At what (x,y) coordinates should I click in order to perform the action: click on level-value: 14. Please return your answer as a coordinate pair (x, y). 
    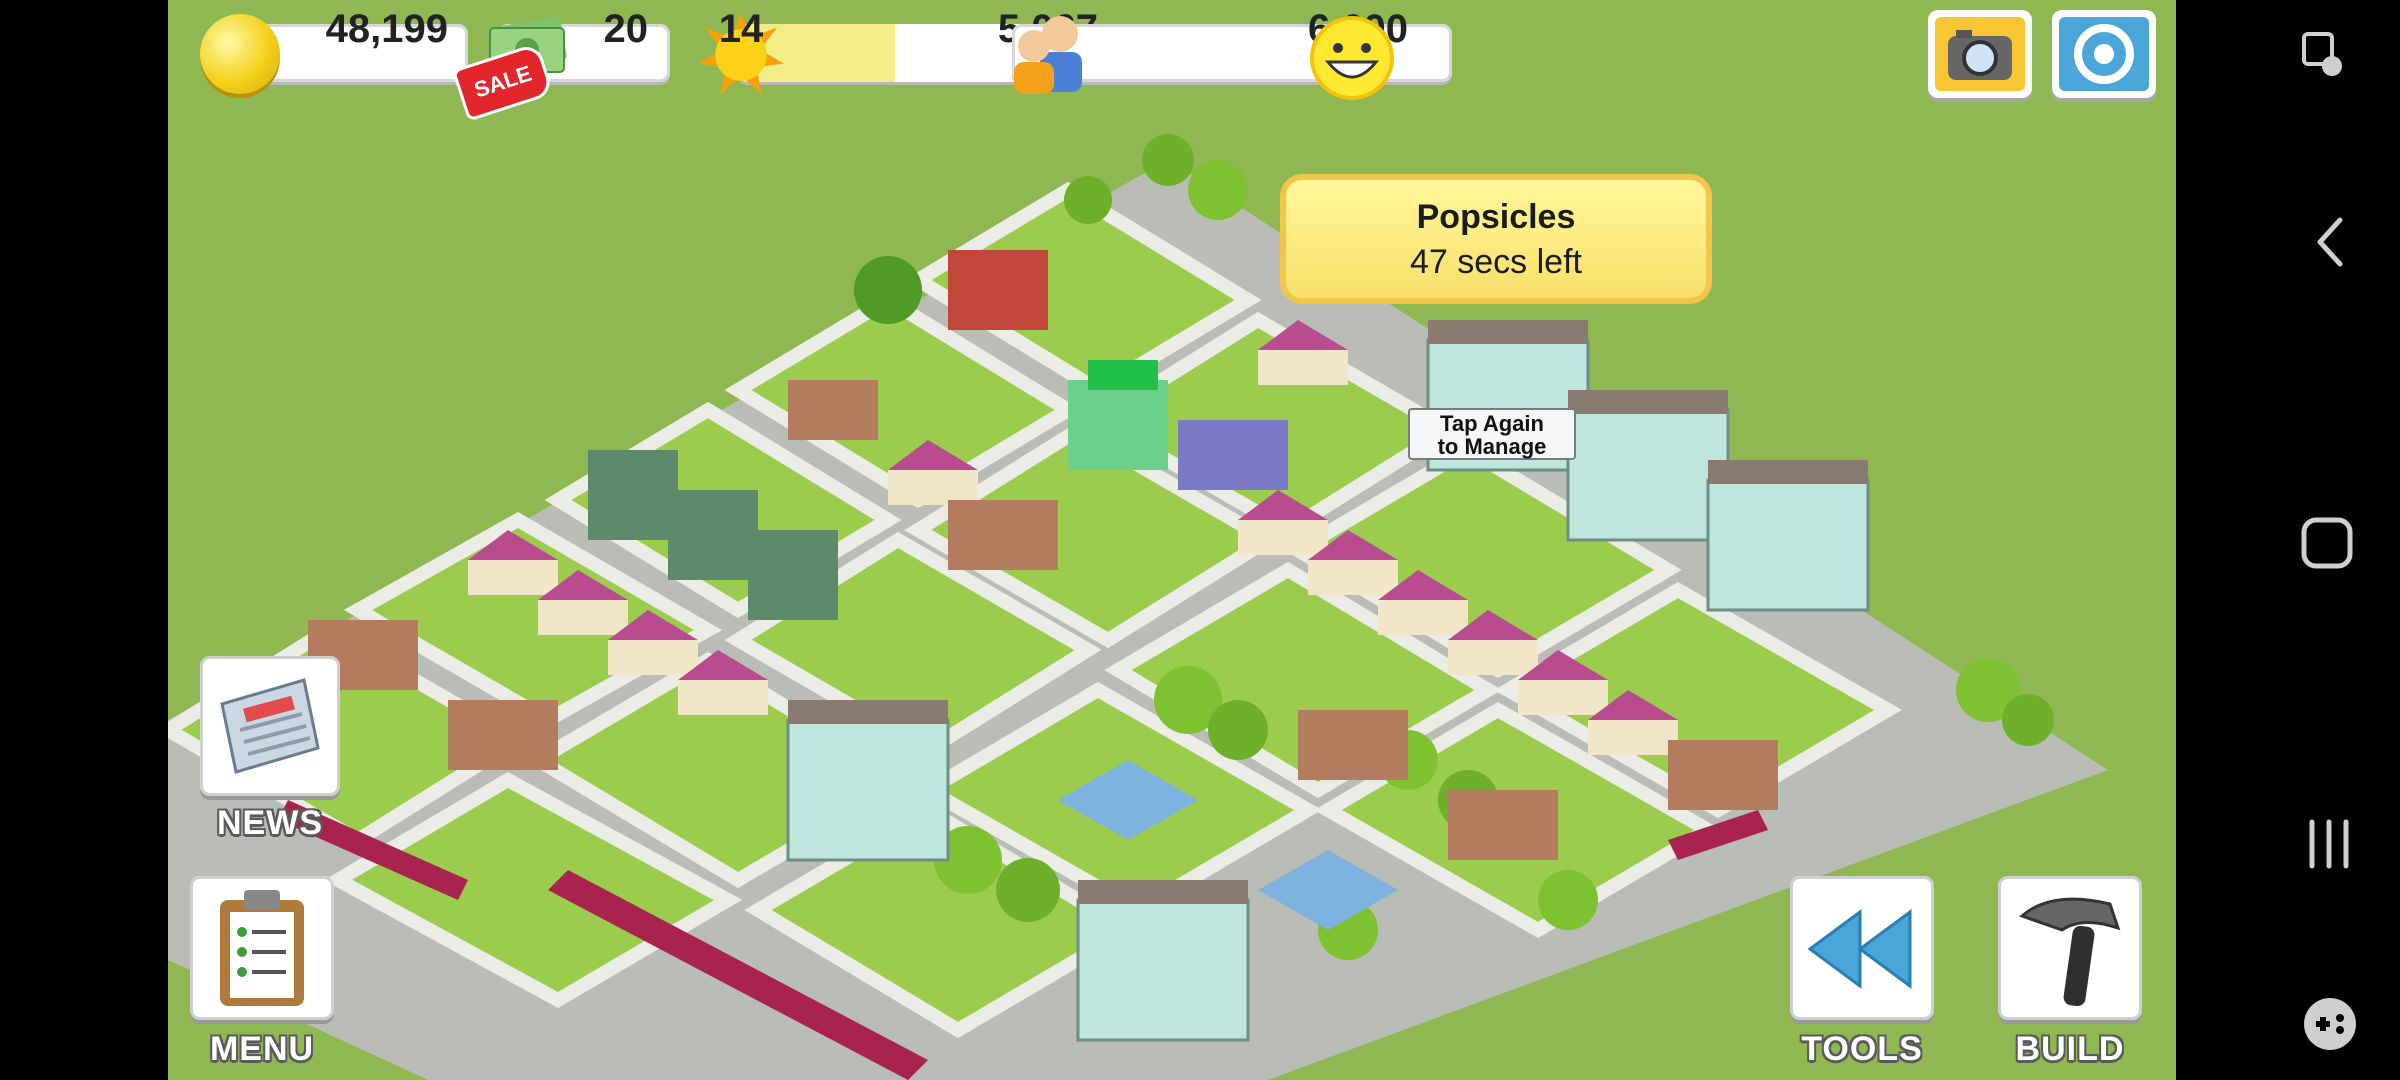
    Looking at the image, I should click on (741, 29).